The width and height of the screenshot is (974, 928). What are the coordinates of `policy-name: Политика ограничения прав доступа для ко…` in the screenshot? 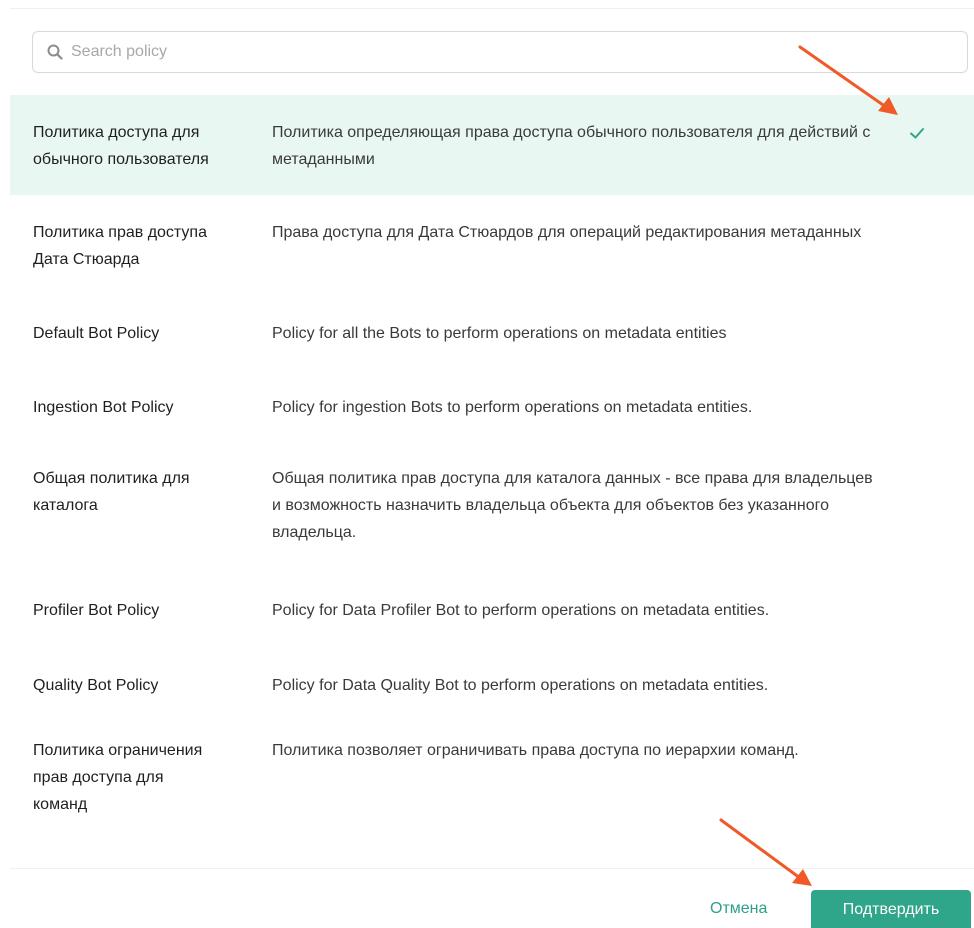 It's located at (118, 777).